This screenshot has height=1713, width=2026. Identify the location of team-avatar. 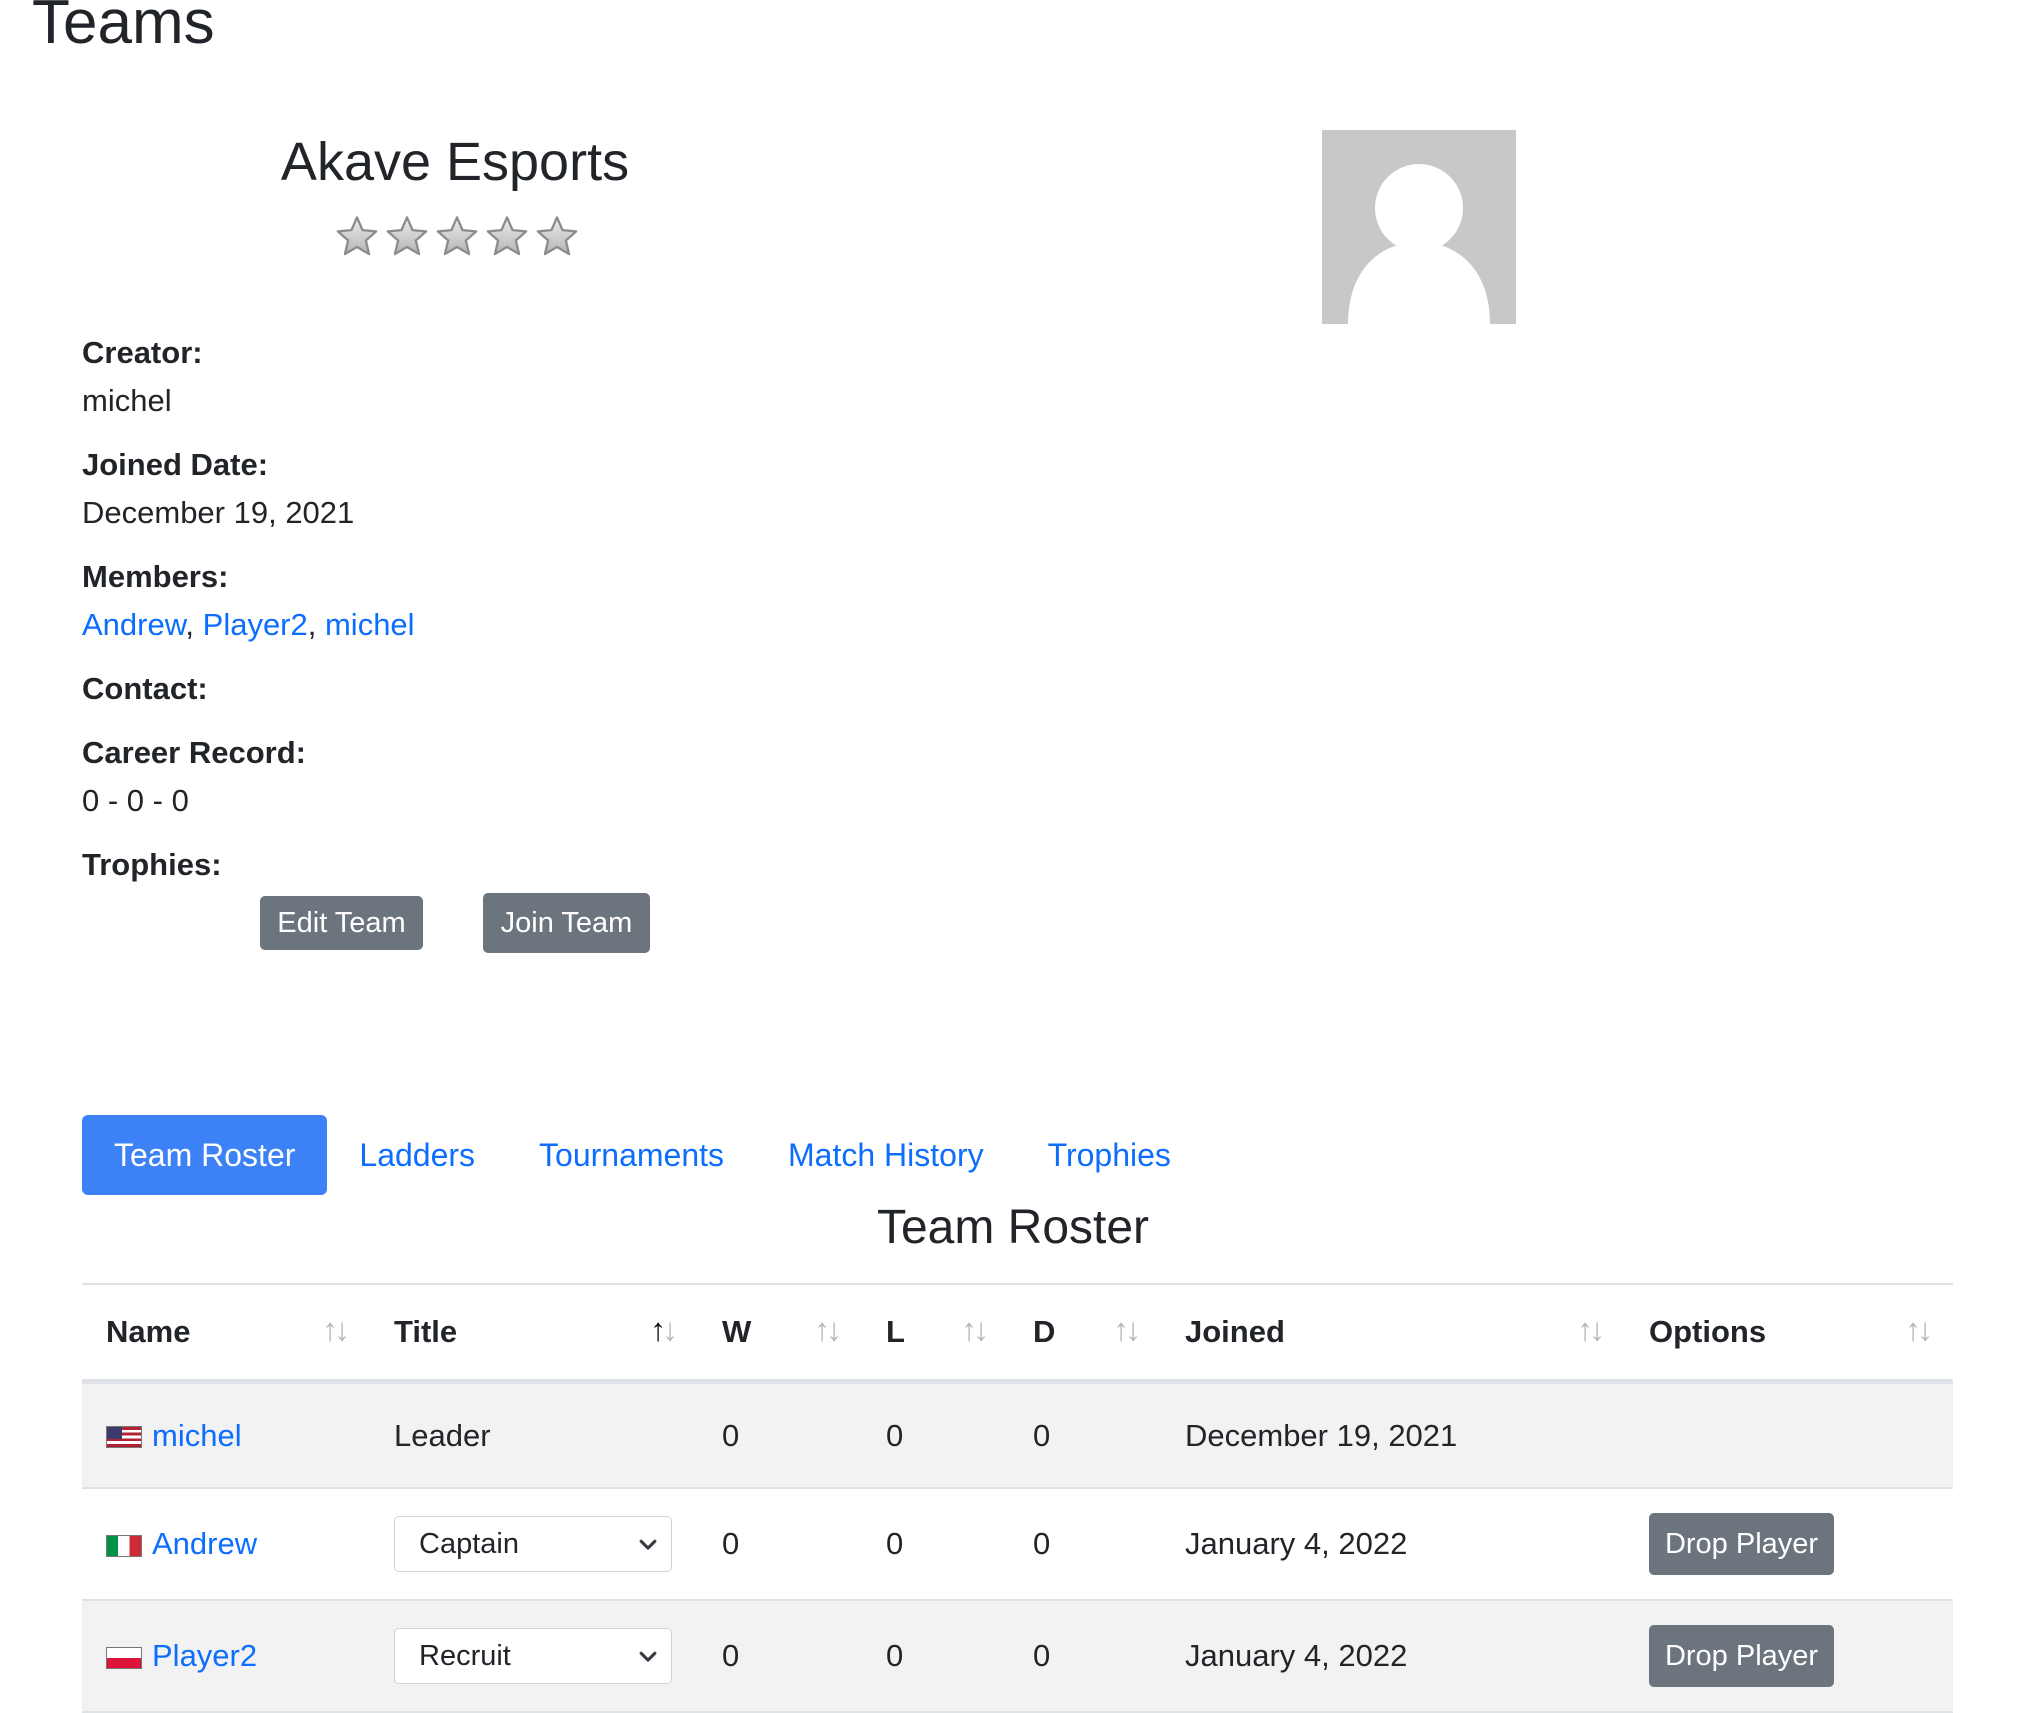
(1419, 227).